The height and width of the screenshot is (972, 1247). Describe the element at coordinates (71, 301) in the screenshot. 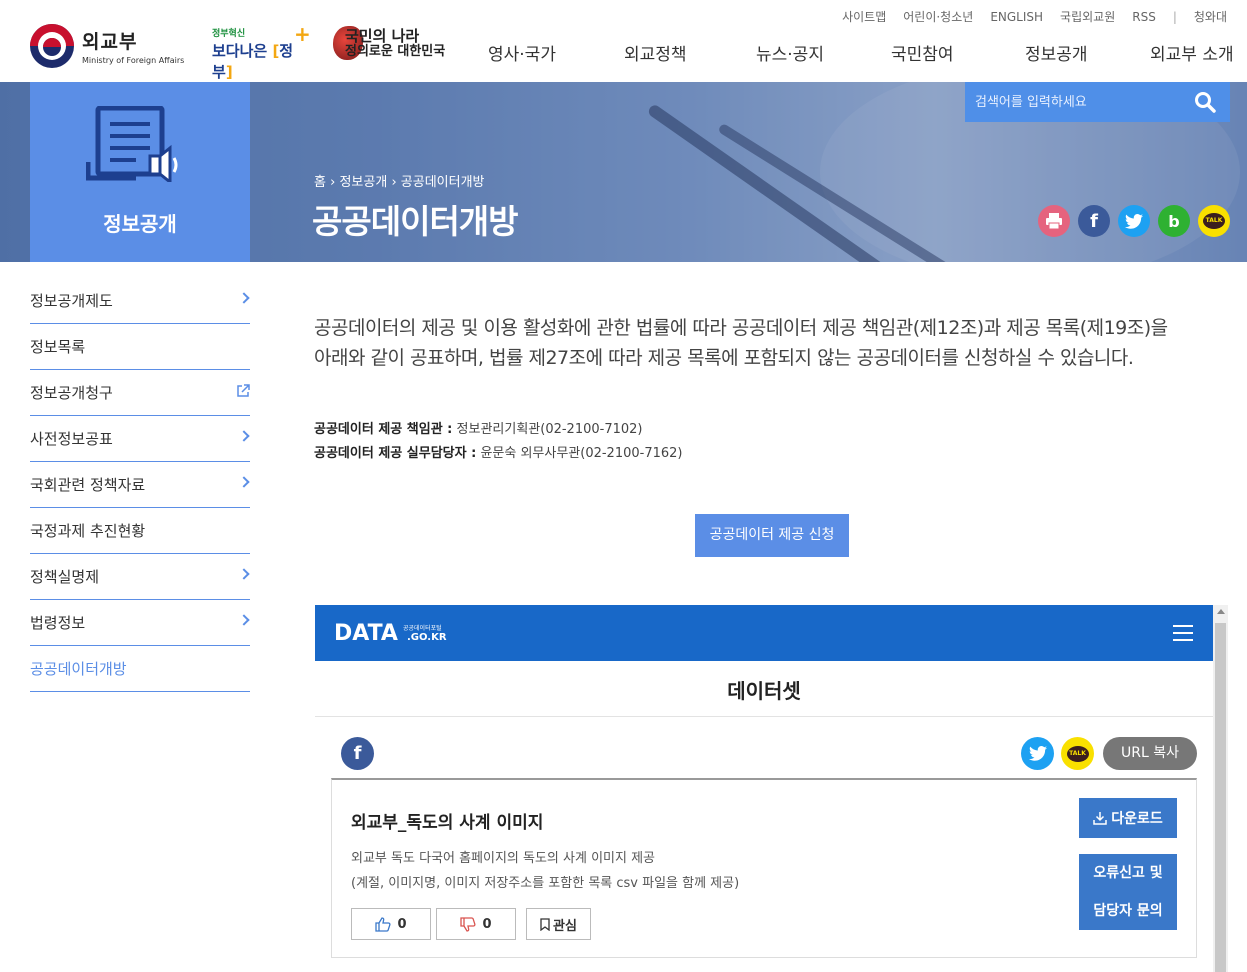

I see `lnb-item-label: 정보공개제도` at that location.